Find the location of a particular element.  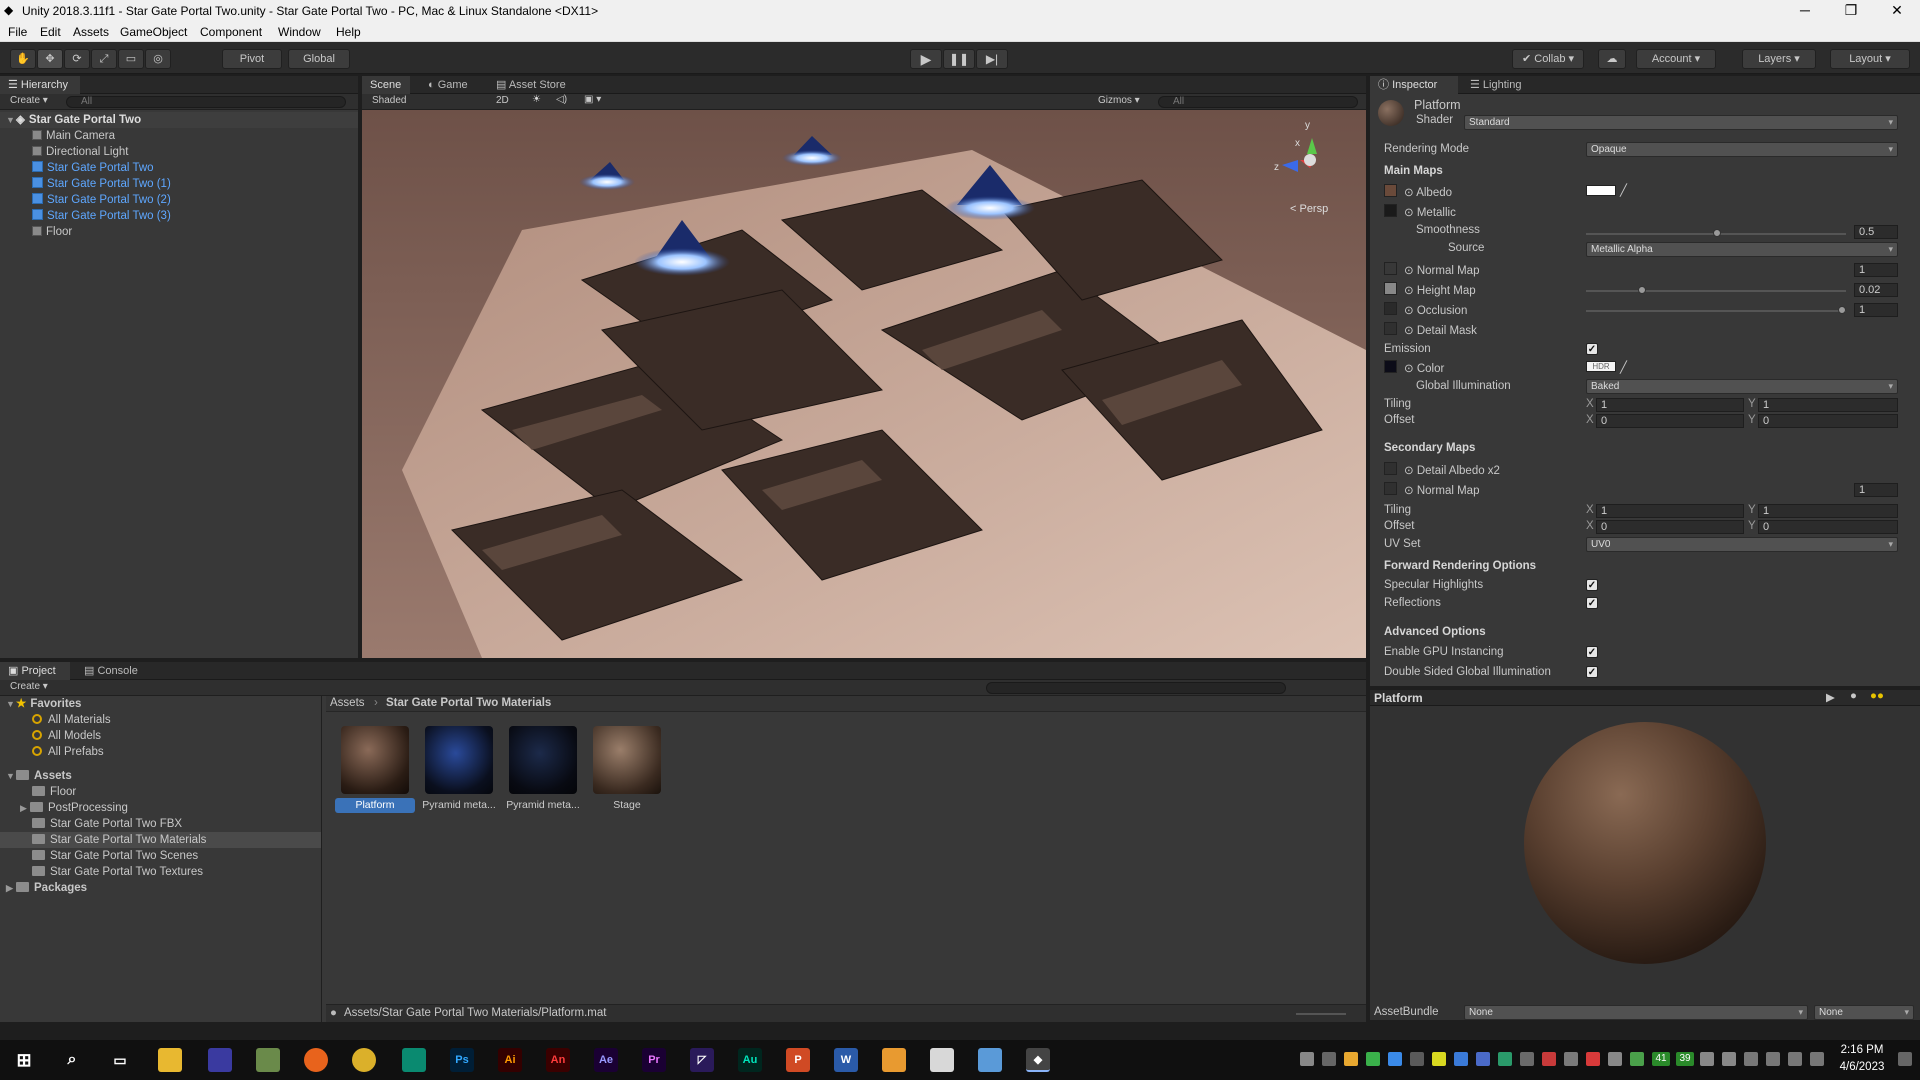

shading-mode-dropdown: Shaded is located at coordinates (422, 100).